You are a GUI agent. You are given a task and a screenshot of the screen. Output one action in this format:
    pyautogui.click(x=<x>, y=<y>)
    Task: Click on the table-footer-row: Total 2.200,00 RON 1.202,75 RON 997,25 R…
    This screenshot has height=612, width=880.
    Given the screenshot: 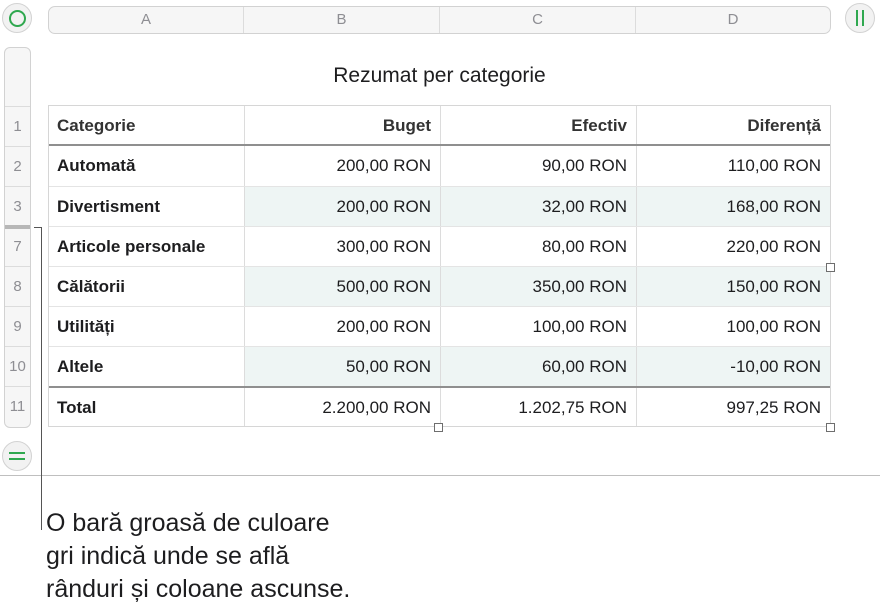 What is the action you would take?
    pyautogui.click(x=439, y=406)
    